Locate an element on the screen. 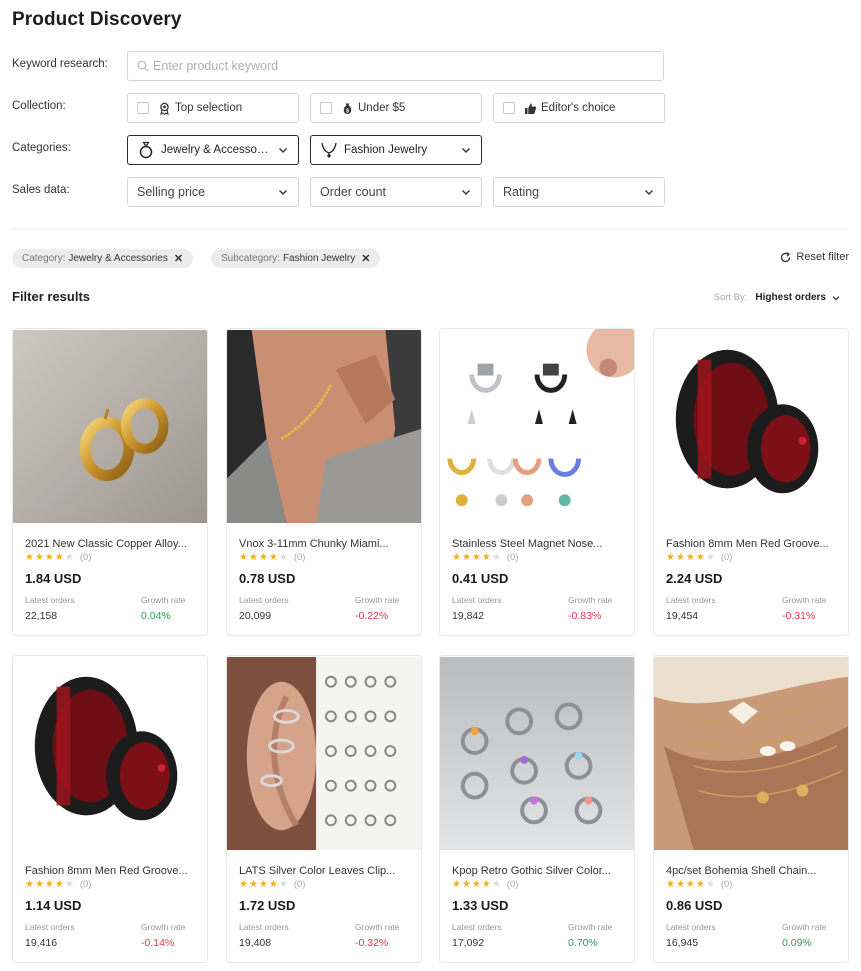  growth-rate-value: -0.83% is located at coordinates (585, 616).